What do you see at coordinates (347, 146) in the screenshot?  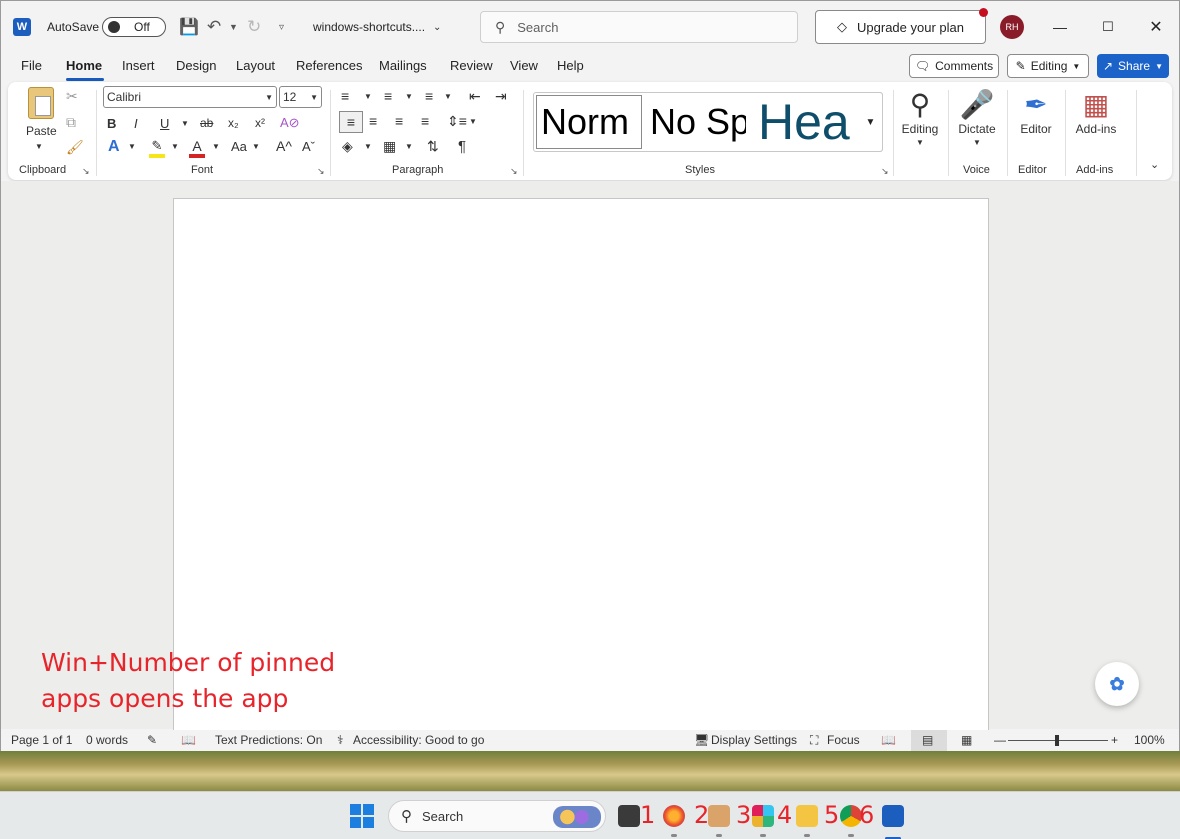 I see `shading-icon: ◈` at bounding box center [347, 146].